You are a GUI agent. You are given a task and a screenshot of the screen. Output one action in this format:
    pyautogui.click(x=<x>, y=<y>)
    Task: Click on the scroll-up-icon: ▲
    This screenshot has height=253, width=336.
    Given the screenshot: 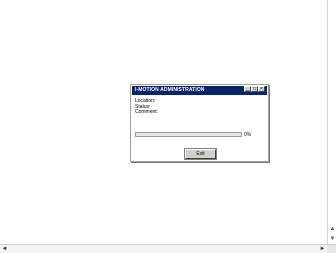 What is the action you would take?
    pyautogui.click(x=332, y=229)
    